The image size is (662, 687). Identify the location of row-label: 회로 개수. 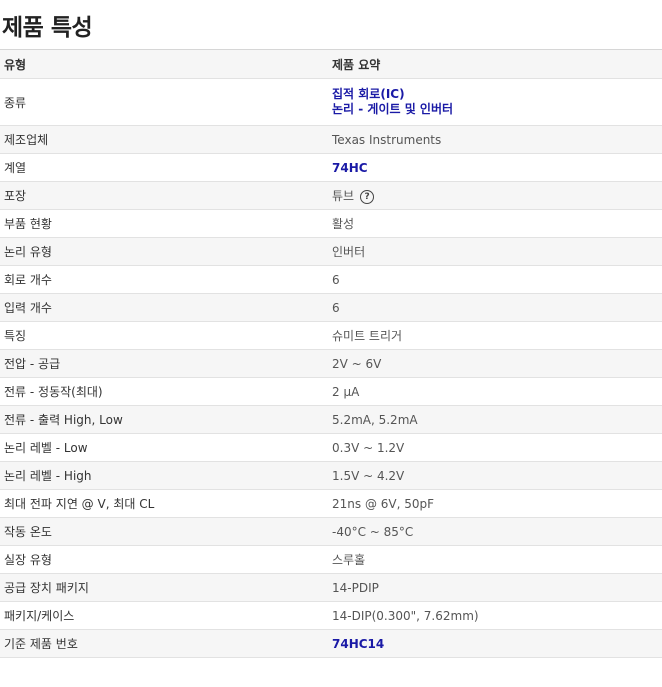
(28, 280).